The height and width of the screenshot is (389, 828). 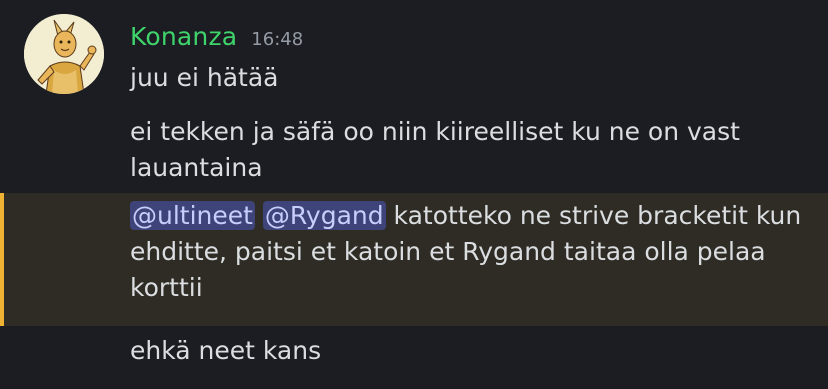 I want to click on message-line: ehkä neet kans, so click(x=226, y=350).